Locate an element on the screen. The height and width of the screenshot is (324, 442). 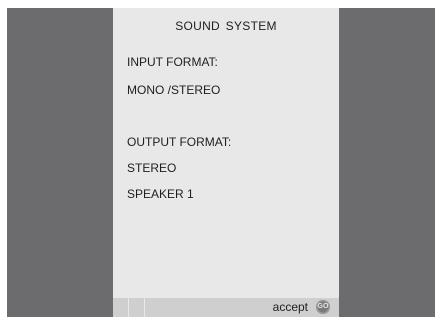
accept-label: accept is located at coordinates (290, 307).